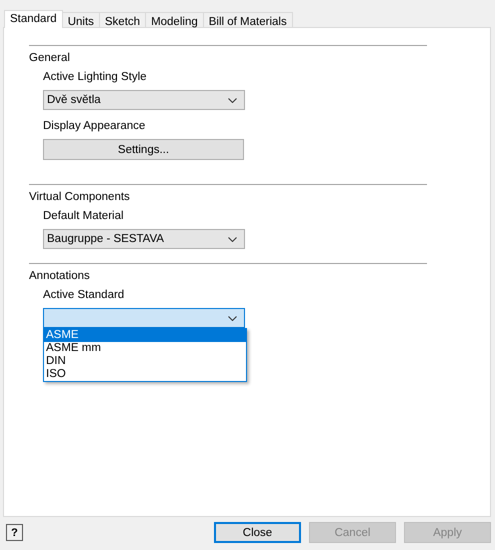 Image resolution: width=495 pixels, height=550 pixels. Describe the element at coordinates (247, 19) in the screenshot. I see `tab: Bill of Materials` at that location.